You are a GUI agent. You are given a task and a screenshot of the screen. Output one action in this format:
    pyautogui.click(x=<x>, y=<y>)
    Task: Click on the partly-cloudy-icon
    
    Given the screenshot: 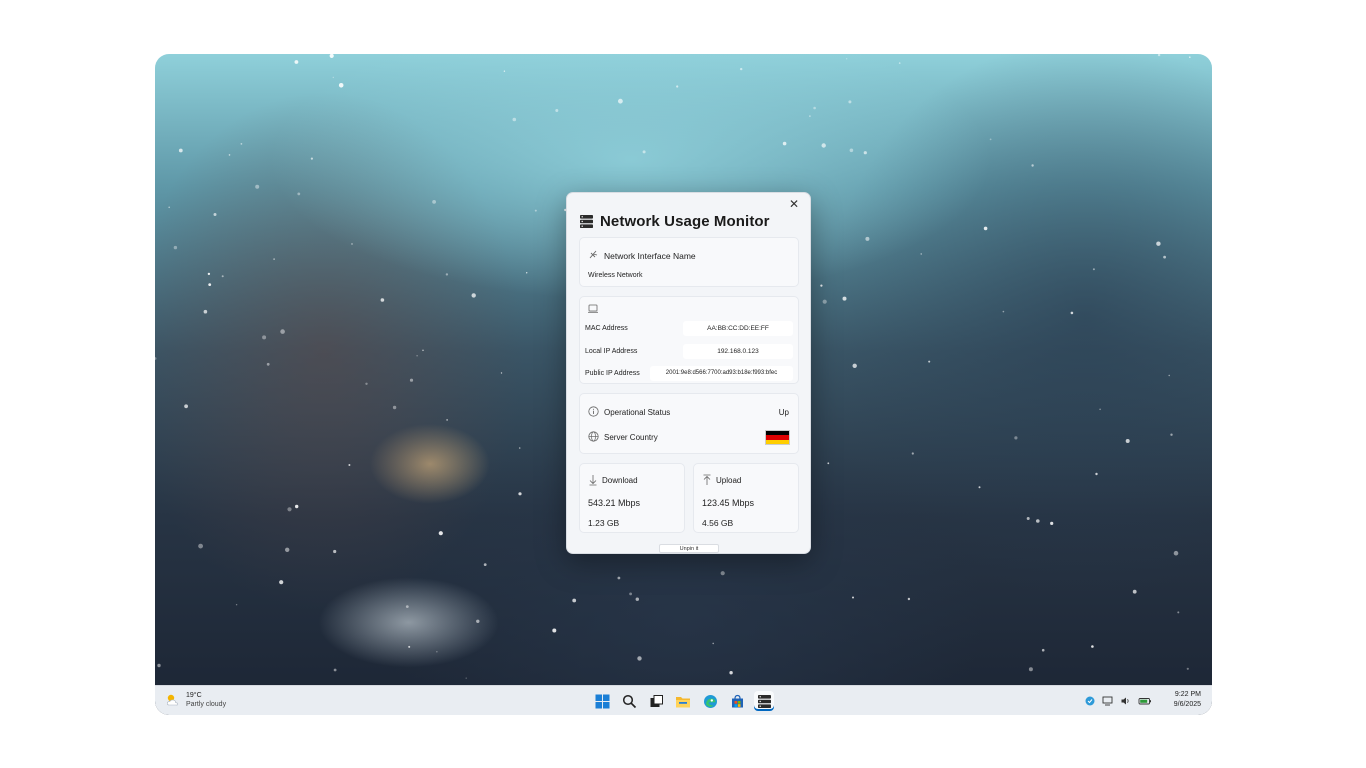 What is the action you would take?
    pyautogui.click(x=172, y=700)
    